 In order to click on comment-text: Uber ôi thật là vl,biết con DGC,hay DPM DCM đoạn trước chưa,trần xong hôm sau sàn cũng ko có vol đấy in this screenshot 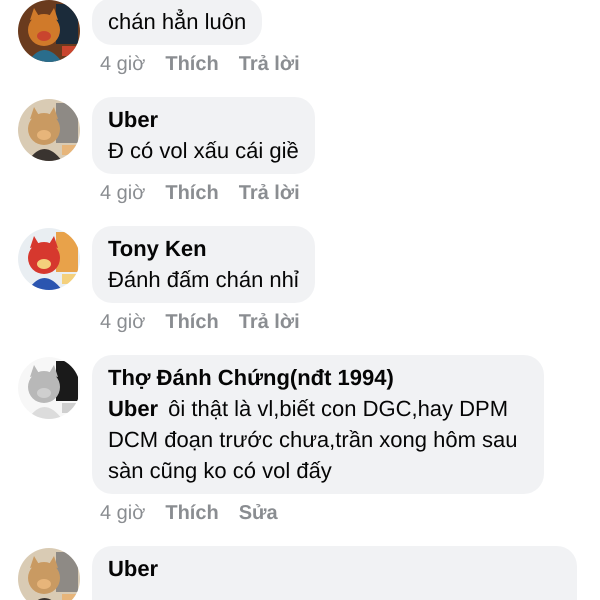, I will do `click(313, 440)`.